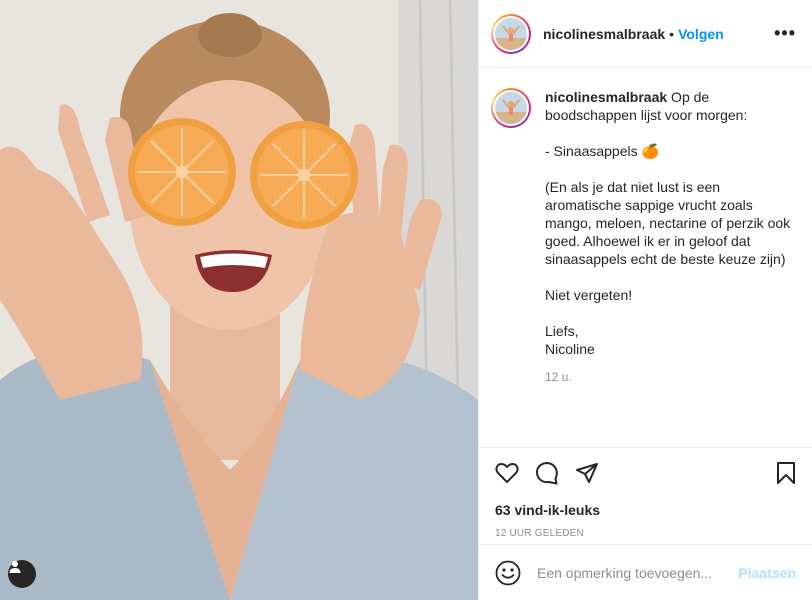 The height and width of the screenshot is (600, 812). I want to click on person-icon, so click(15, 567).